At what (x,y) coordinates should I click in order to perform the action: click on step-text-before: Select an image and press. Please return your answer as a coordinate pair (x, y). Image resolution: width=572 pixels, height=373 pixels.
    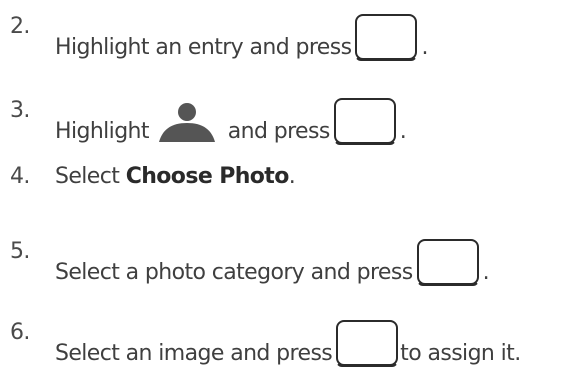
    Looking at the image, I should click on (194, 353).